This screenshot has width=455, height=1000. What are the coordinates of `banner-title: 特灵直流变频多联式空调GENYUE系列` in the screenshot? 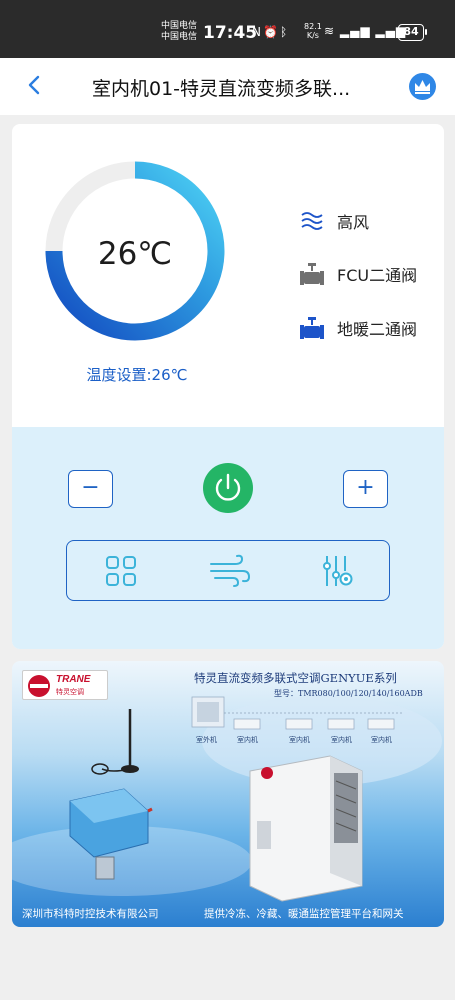 It's located at (295, 678).